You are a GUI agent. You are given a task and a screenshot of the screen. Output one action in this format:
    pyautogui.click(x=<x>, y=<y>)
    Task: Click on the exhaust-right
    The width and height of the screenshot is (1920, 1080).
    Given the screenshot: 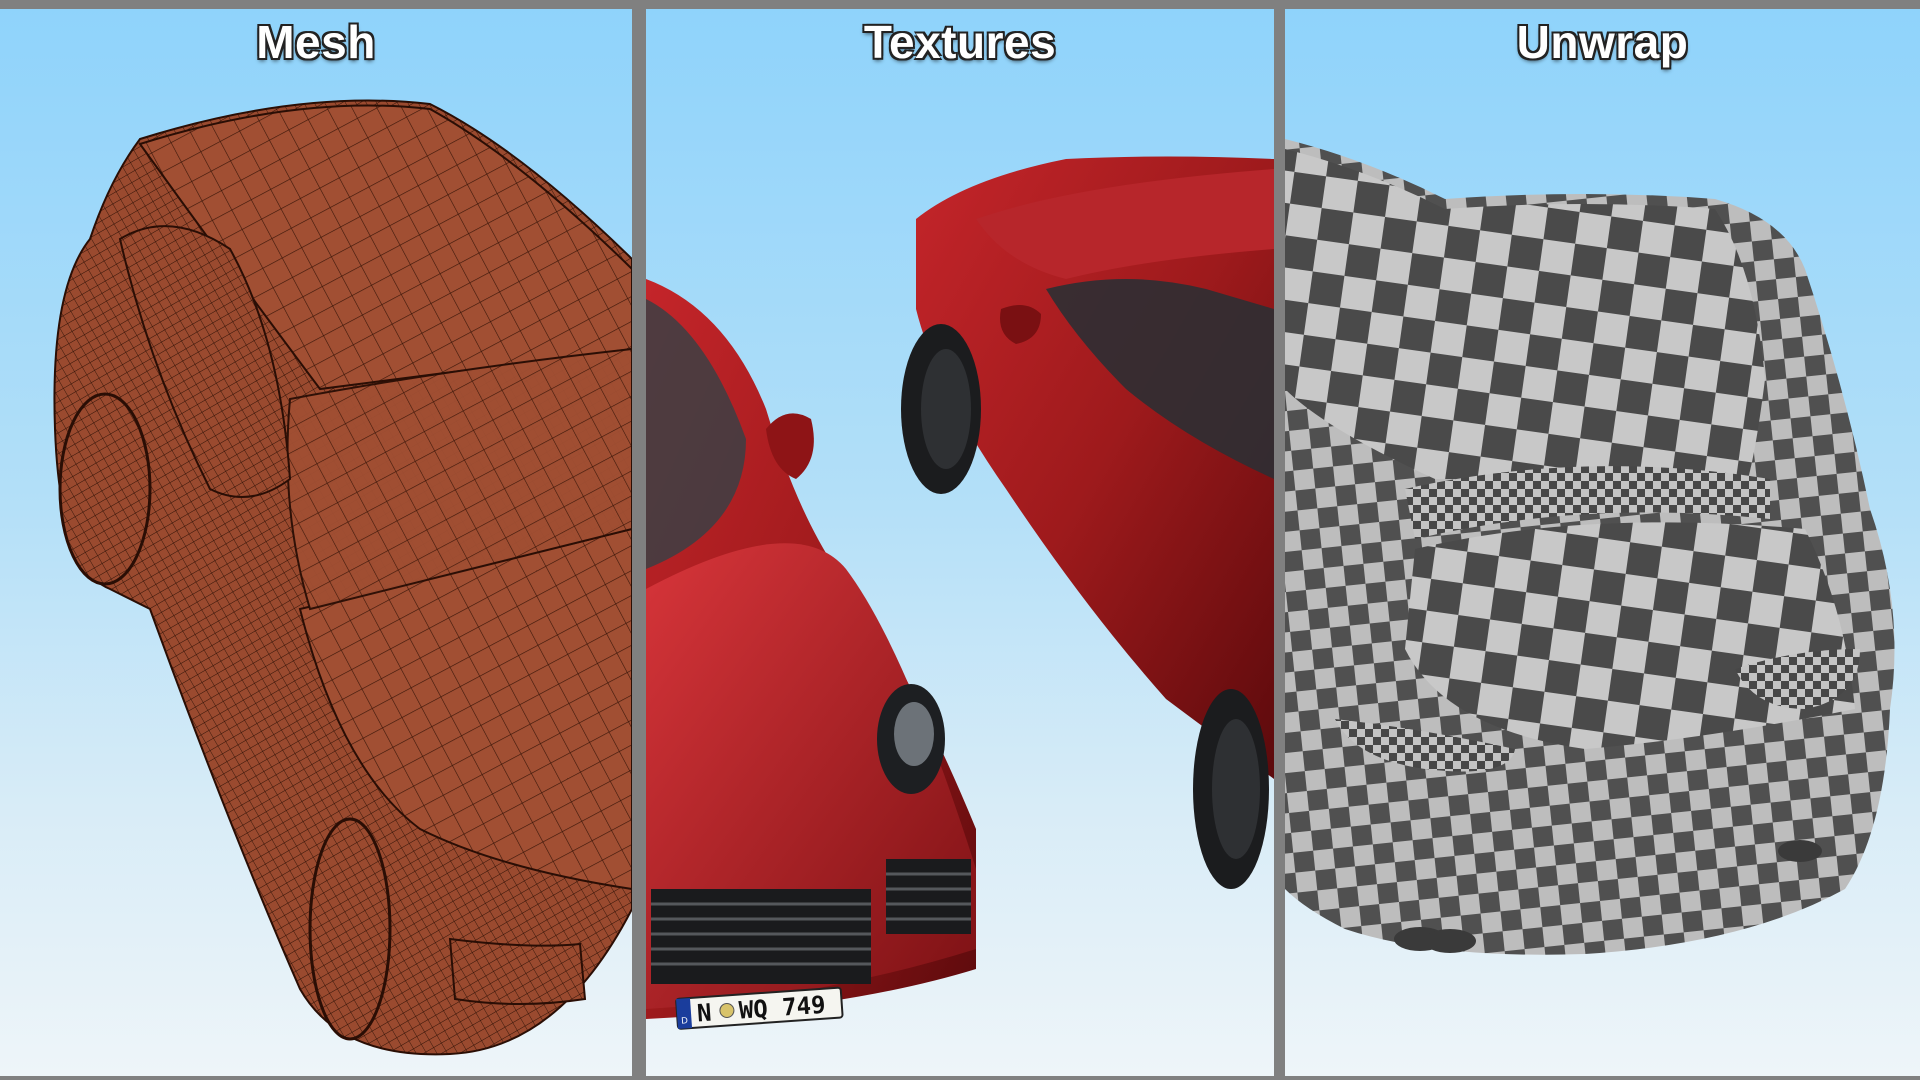 What is the action you would take?
    pyautogui.click(x=1800, y=851)
    